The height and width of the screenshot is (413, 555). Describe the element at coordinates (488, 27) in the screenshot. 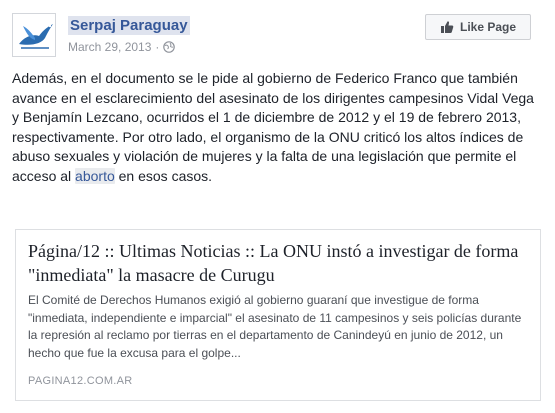

I see `like-page-label: Like Page` at that location.